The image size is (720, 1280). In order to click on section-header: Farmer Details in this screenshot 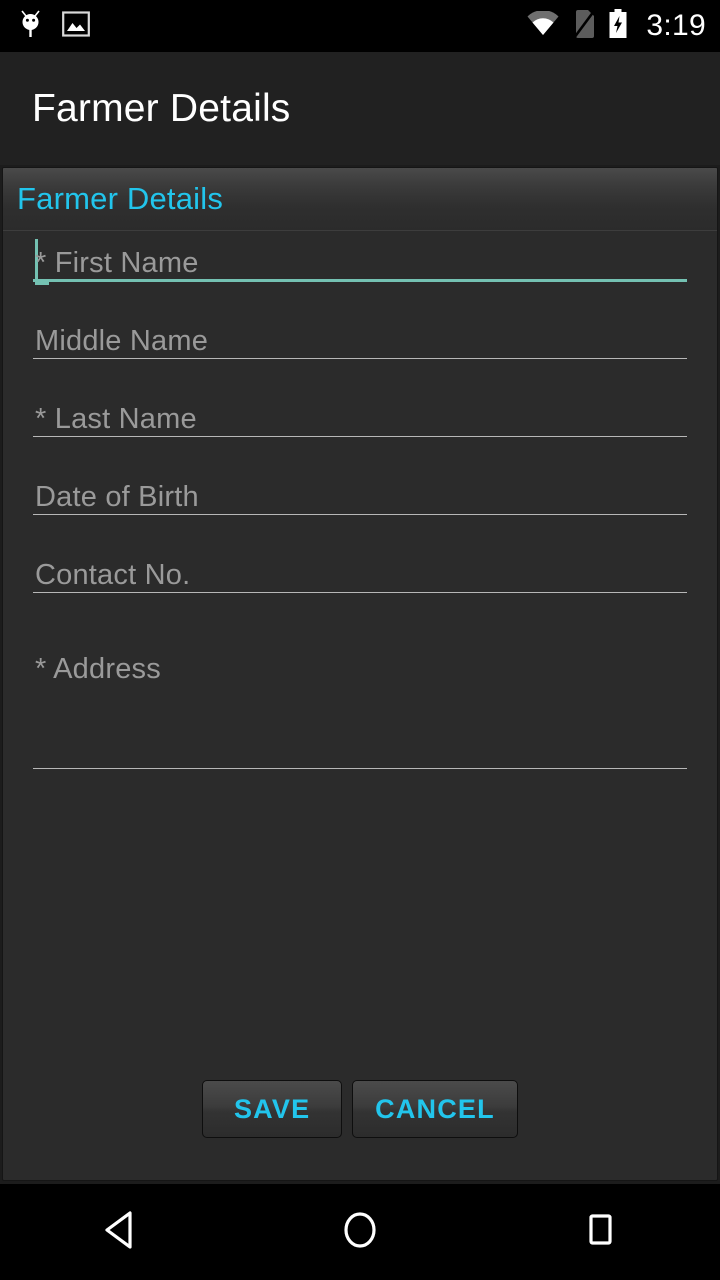, I will do `click(360, 199)`.